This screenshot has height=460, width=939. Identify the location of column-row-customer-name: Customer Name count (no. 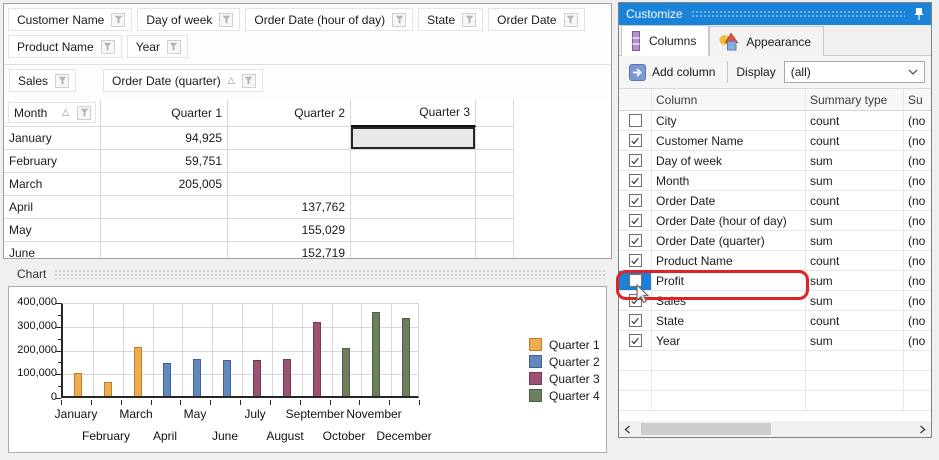
(775, 141).